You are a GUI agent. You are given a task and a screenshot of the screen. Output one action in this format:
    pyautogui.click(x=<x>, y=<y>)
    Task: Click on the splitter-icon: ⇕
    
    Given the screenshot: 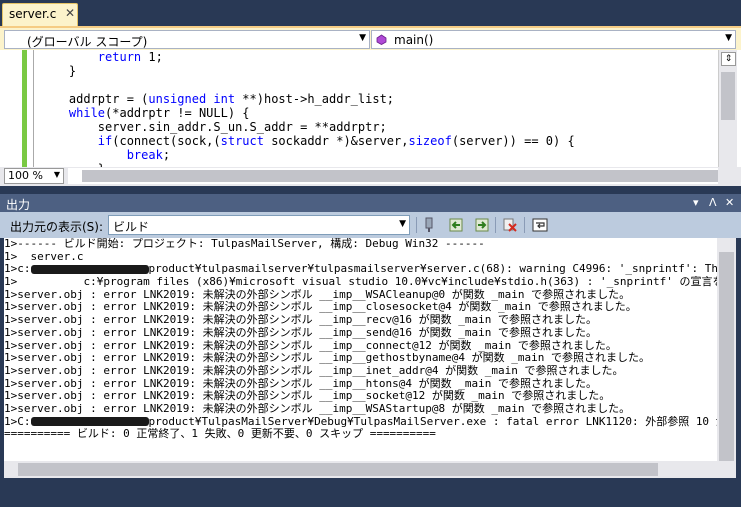 What is the action you would take?
    pyautogui.click(x=728, y=59)
    